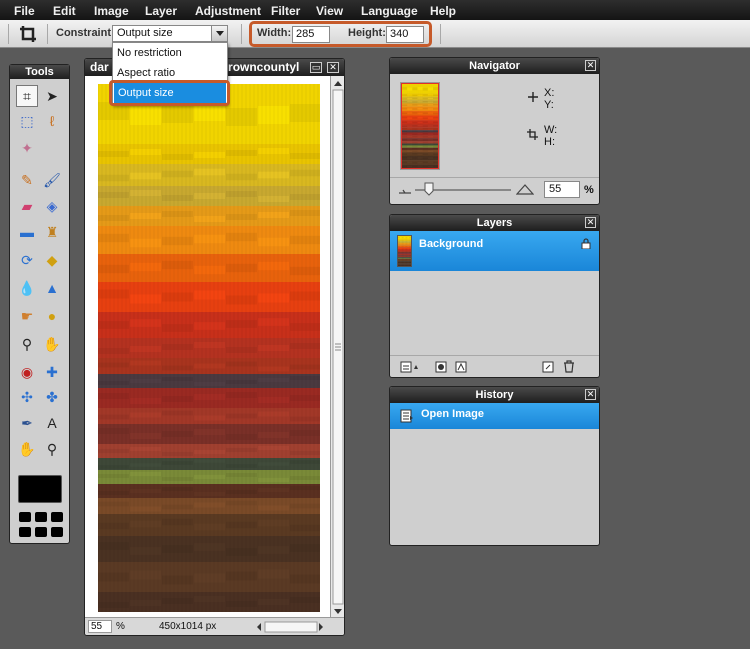 The width and height of the screenshot is (750, 649). I want to click on history-panel-header: History ✕, so click(494, 395).